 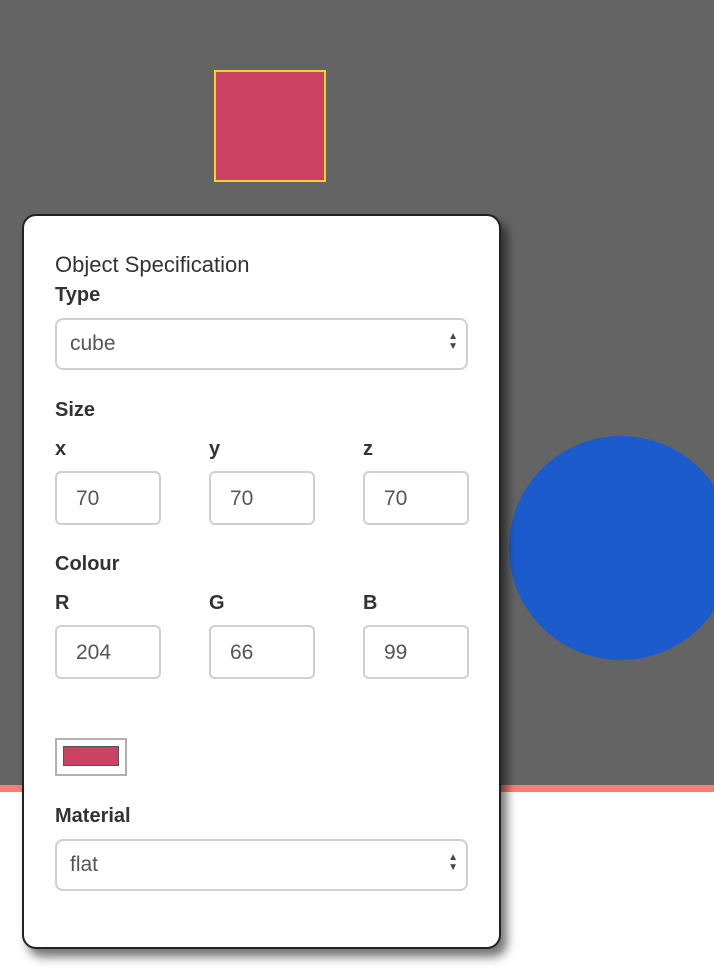 I want to click on material-label: Material, so click(x=93, y=816).